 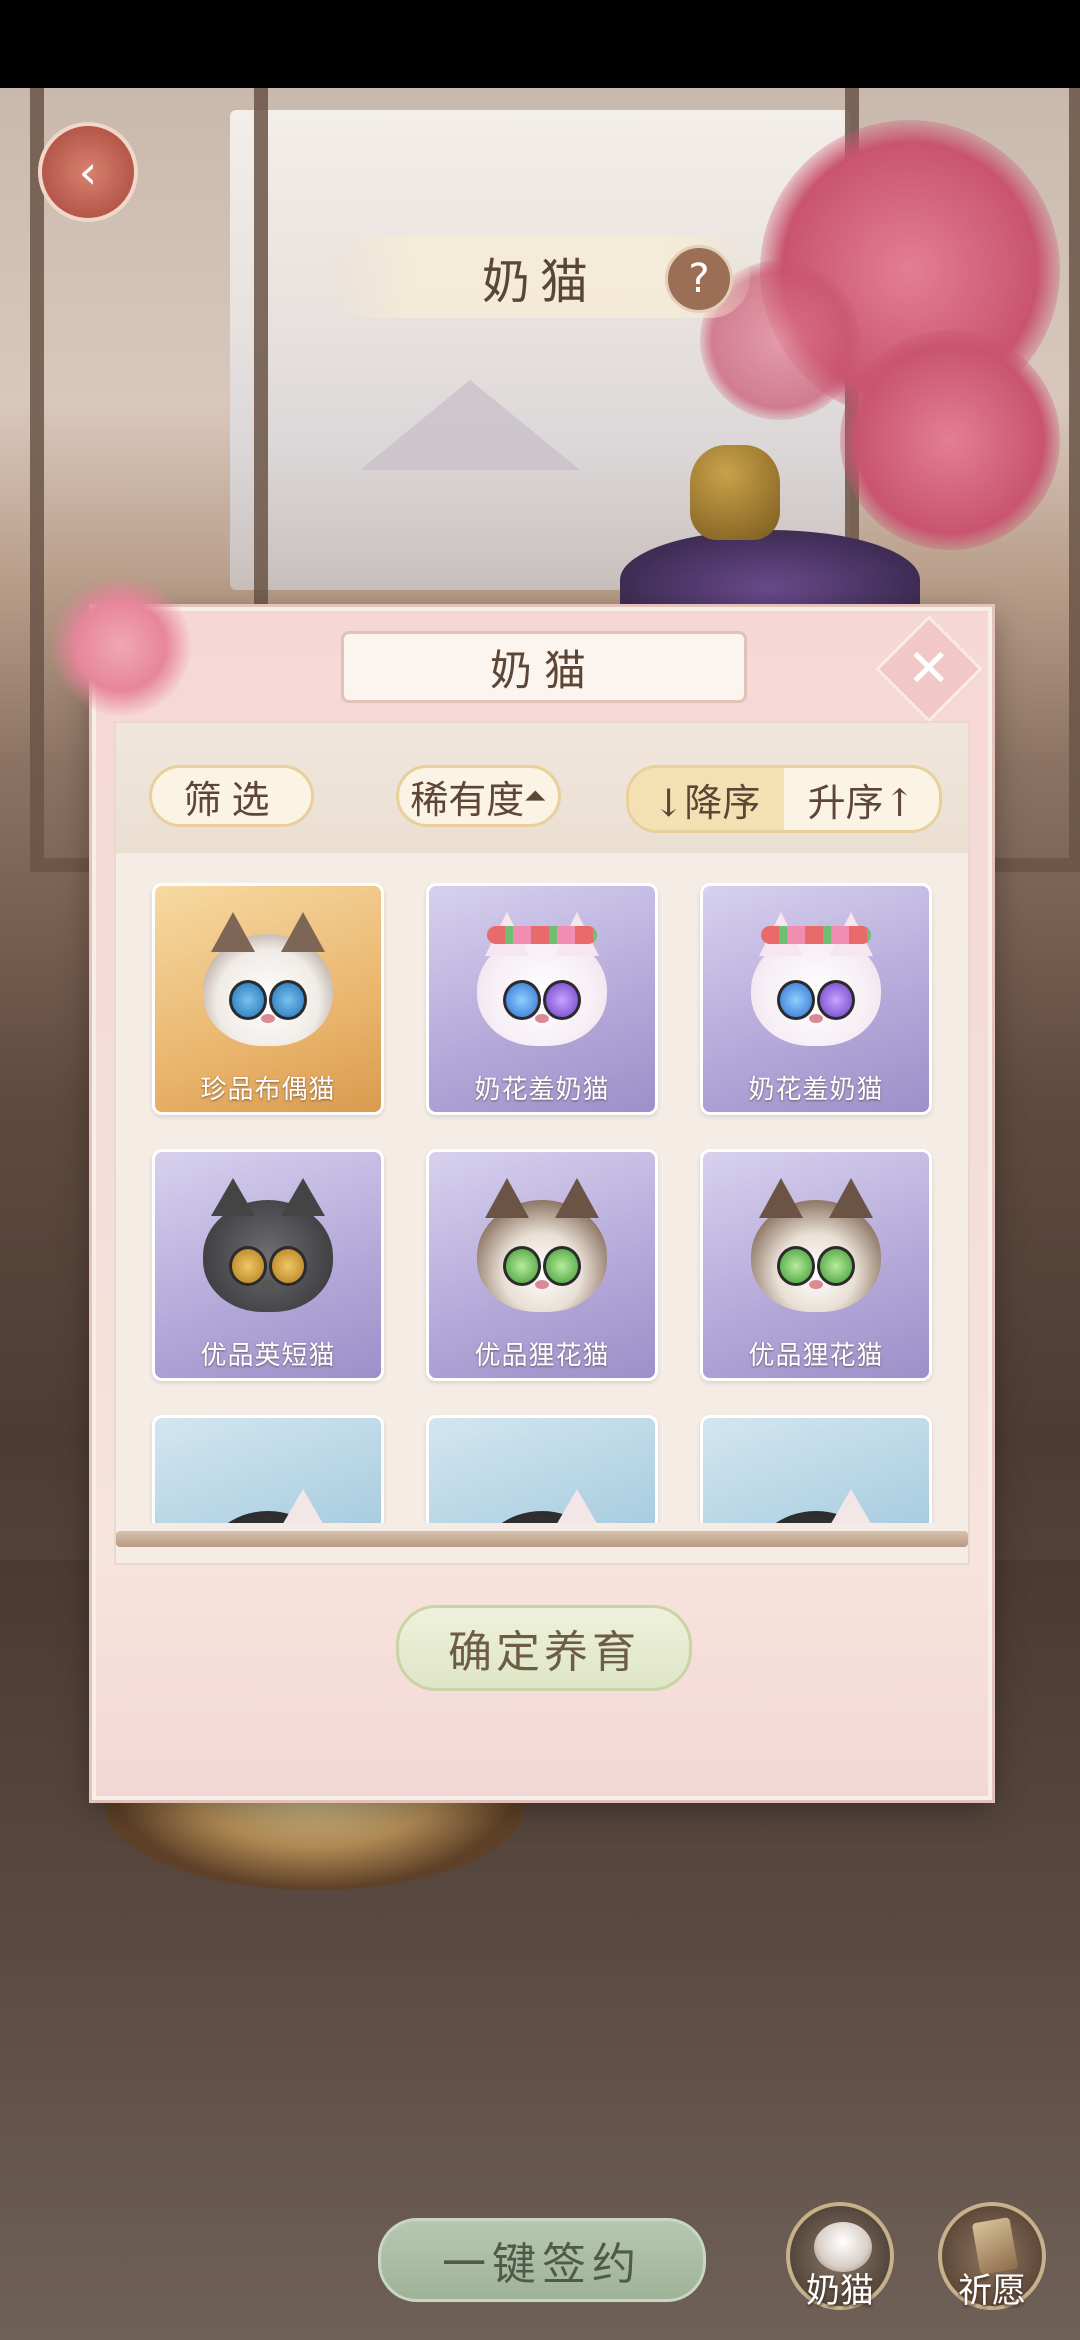 I want to click on ragdoll-cat-icon, so click(x=268, y=979).